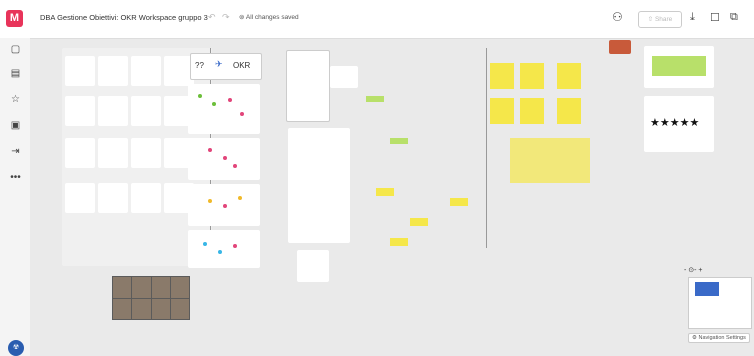  I want to click on left-toolbar: ▢ ▤ ☆ ▣ ⇥ •••, so click(15, 197).